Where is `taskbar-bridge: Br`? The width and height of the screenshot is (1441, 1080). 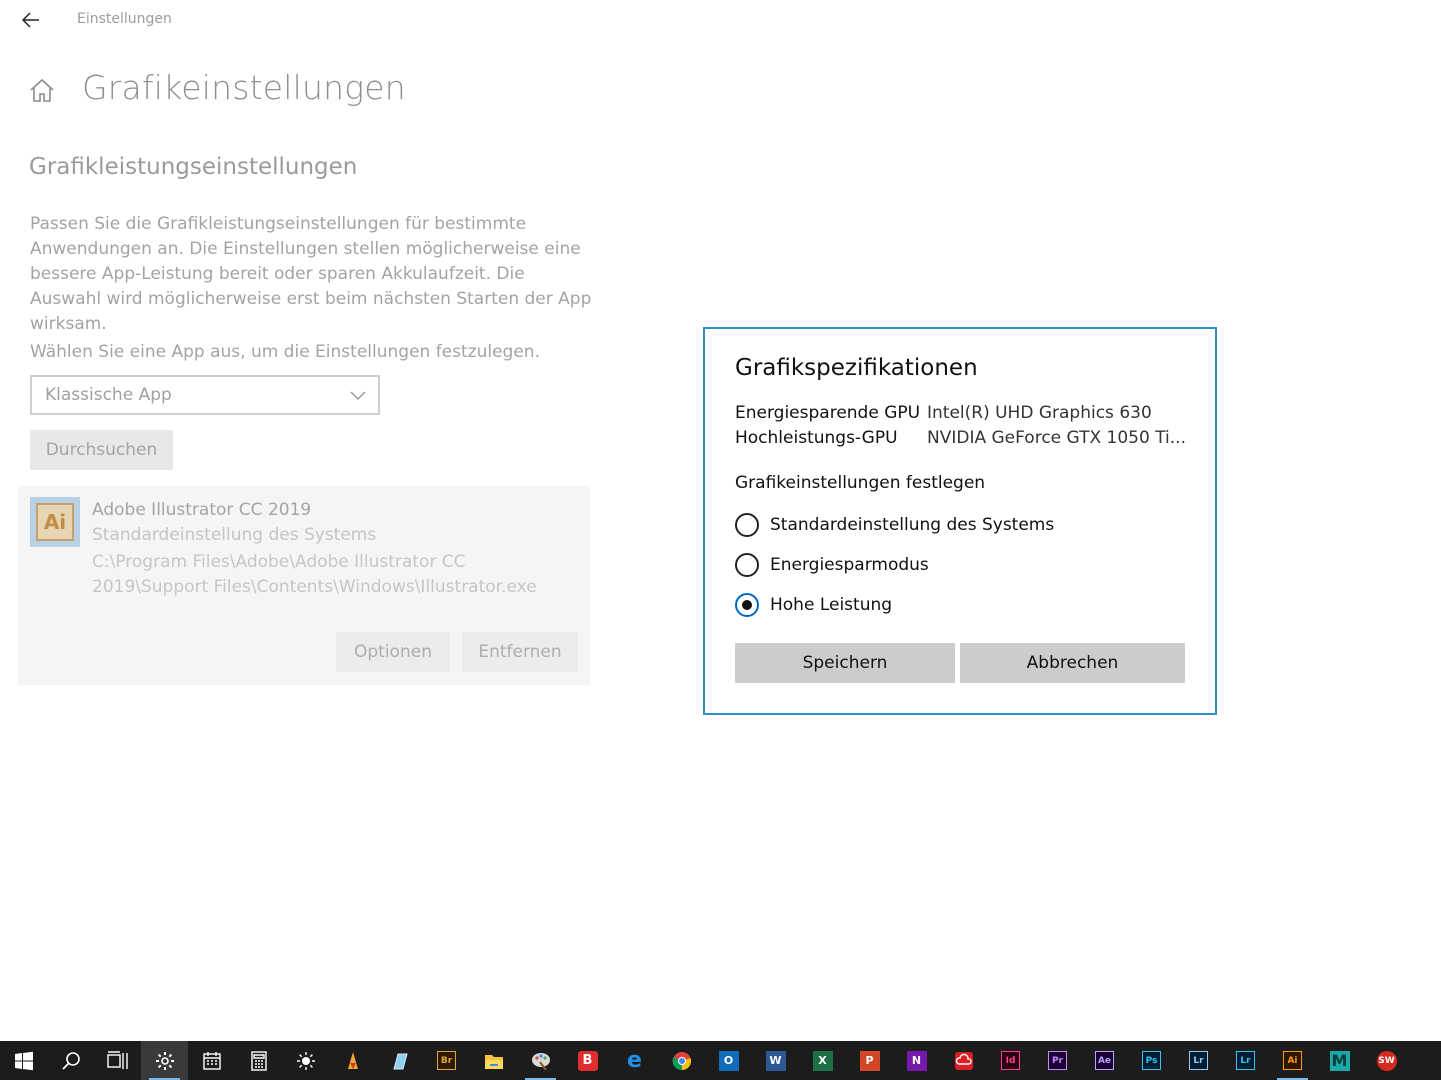
taskbar-bridge: Br is located at coordinates (446, 1060).